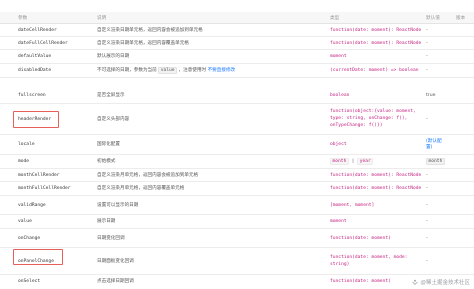  What do you see at coordinates (445, 283) in the screenshot?
I see `watermark-text: @稀土掘金技术社区` at bounding box center [445, 283].